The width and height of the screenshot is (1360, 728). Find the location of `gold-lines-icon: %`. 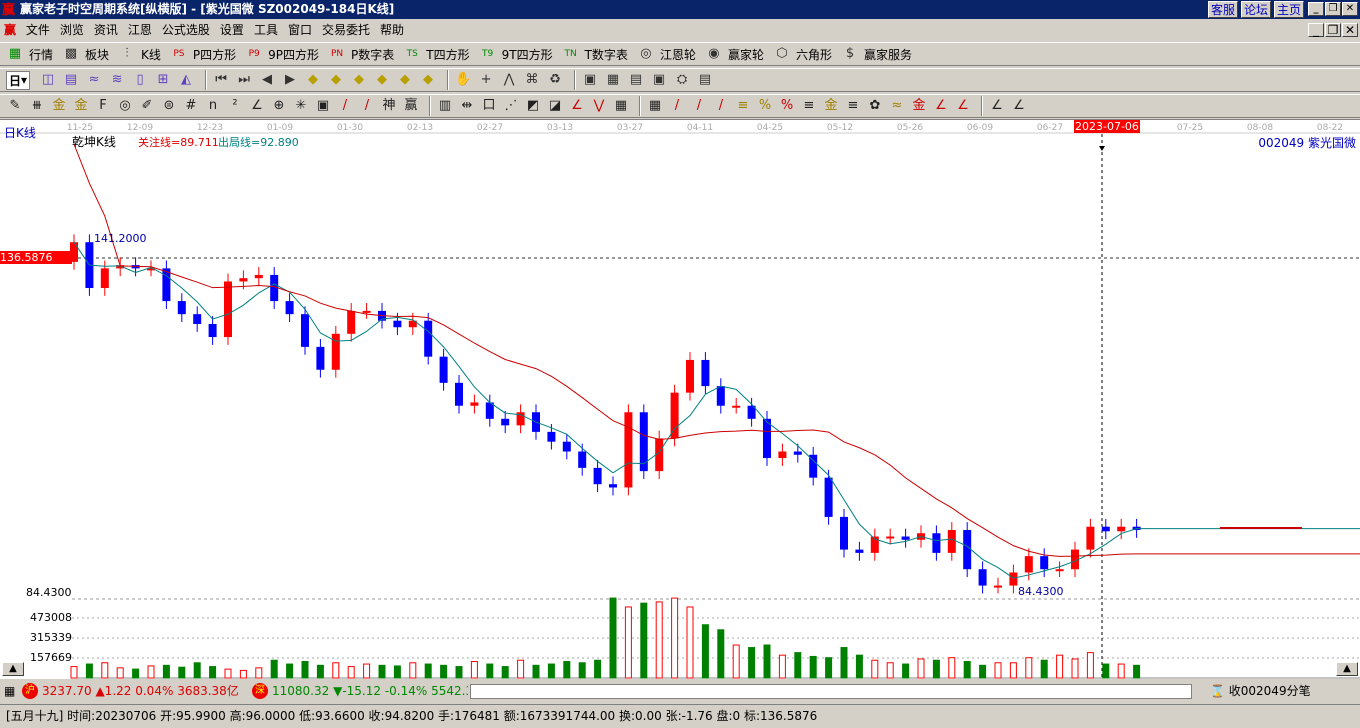

gold-lines-icon: % is located at coordinates (765, 106).